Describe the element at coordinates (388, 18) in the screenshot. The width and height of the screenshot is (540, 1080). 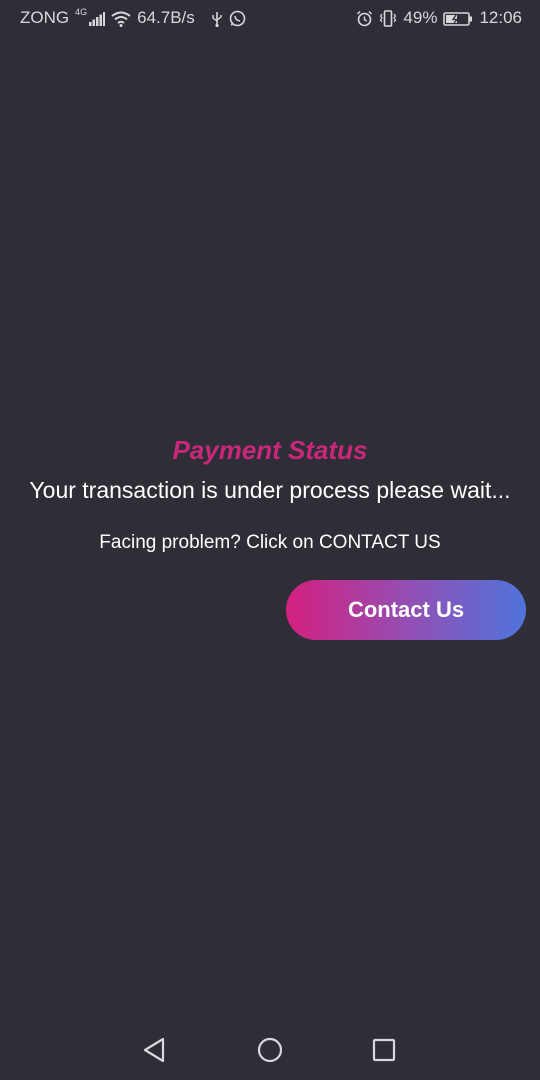
I see `vibrate-icon` at that location.